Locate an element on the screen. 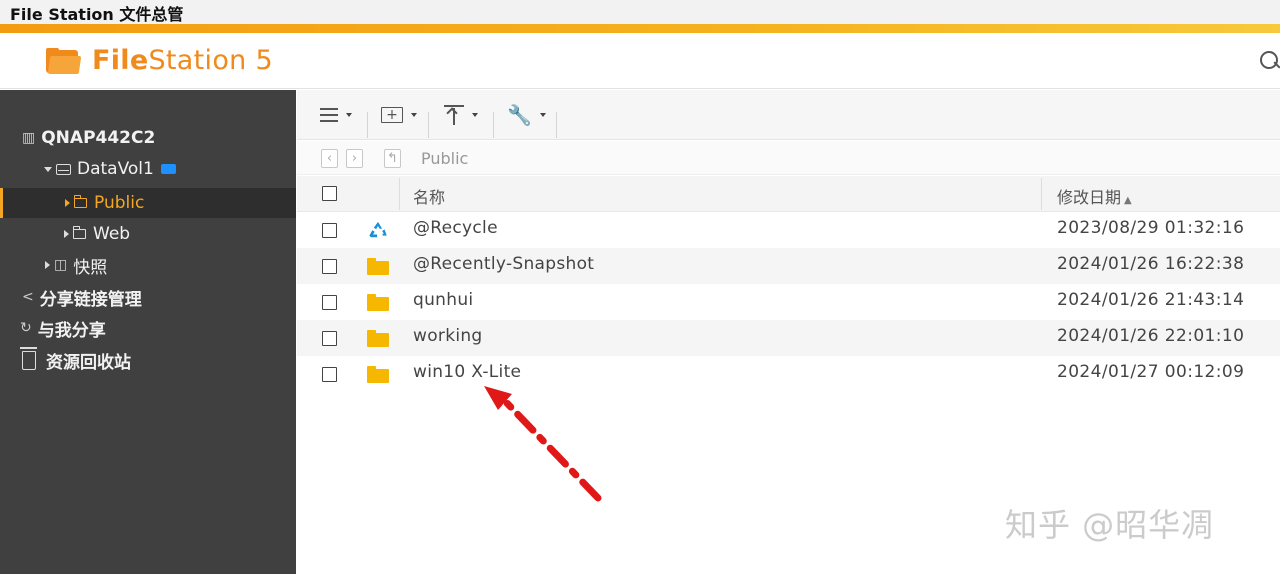 This screenshot has height=574, width=1280. file-name: qunhui is located at coordinates (443, 300).